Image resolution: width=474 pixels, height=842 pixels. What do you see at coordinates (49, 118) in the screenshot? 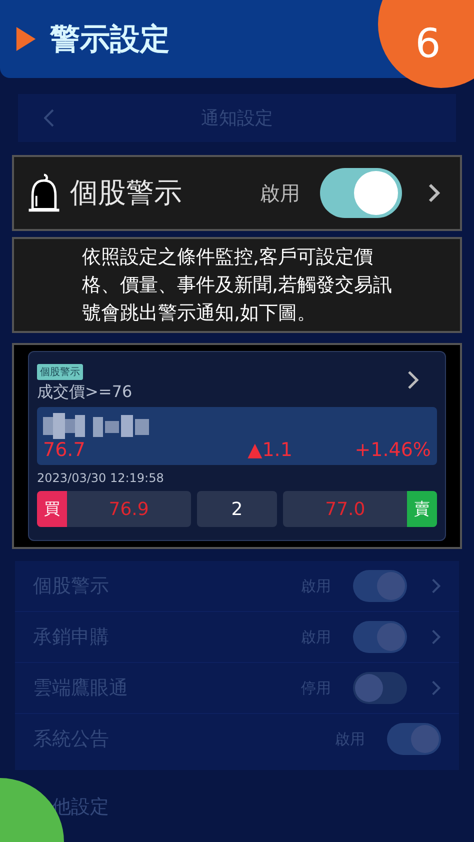
I see `back-icon` at bounding box center [49, 118].